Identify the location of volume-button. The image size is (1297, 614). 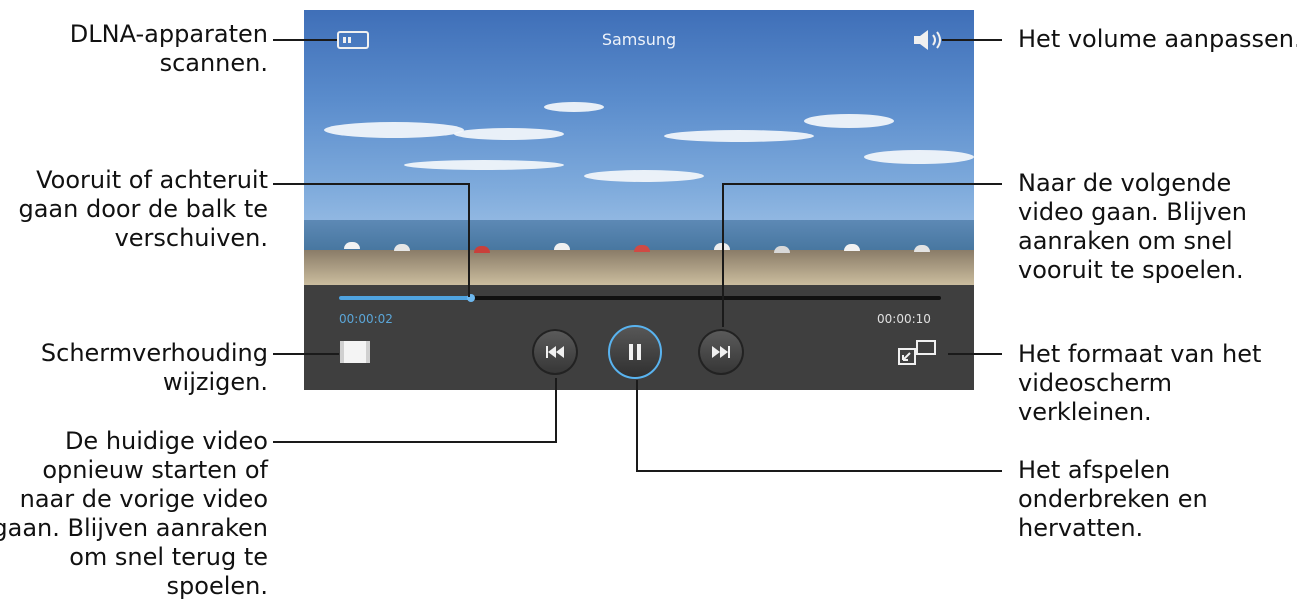
(928, 40).